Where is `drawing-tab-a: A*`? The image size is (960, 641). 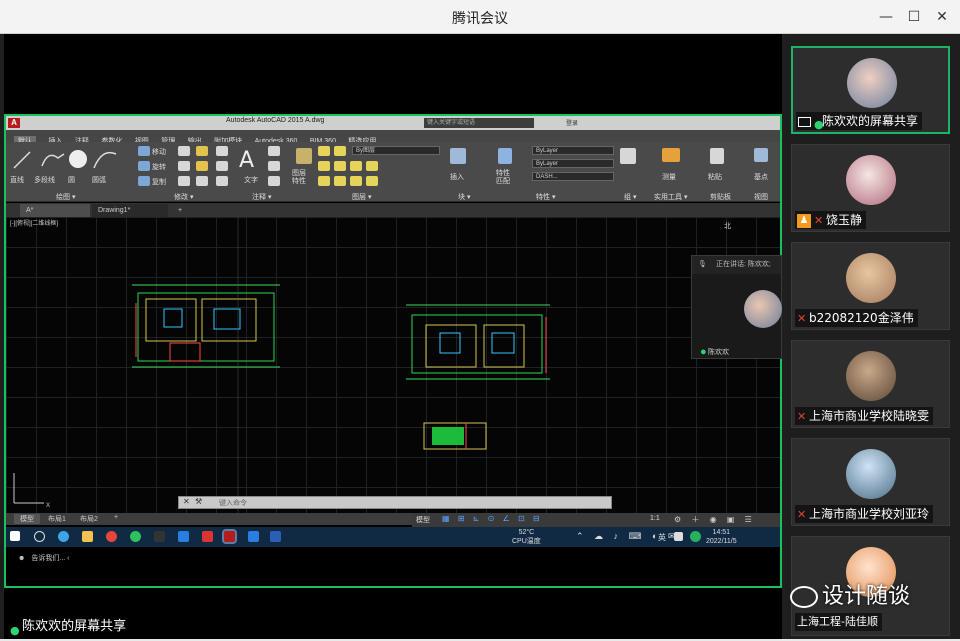 drawing-tab-a: A* is located at coordinates (55, 210).